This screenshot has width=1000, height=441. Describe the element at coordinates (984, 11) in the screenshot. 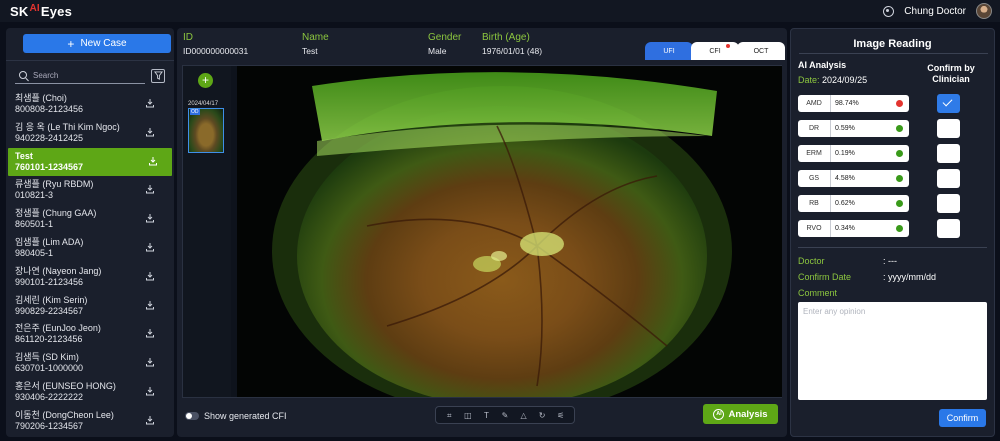

I see `avatar` at that location.